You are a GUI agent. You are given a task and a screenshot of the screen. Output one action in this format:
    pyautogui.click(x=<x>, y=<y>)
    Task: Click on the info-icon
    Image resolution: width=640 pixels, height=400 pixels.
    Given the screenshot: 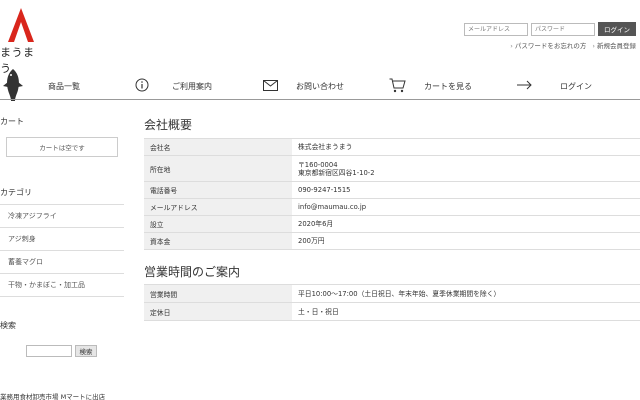 What is the action you would take?
    pyautogui.click(x=142, y=85)
    